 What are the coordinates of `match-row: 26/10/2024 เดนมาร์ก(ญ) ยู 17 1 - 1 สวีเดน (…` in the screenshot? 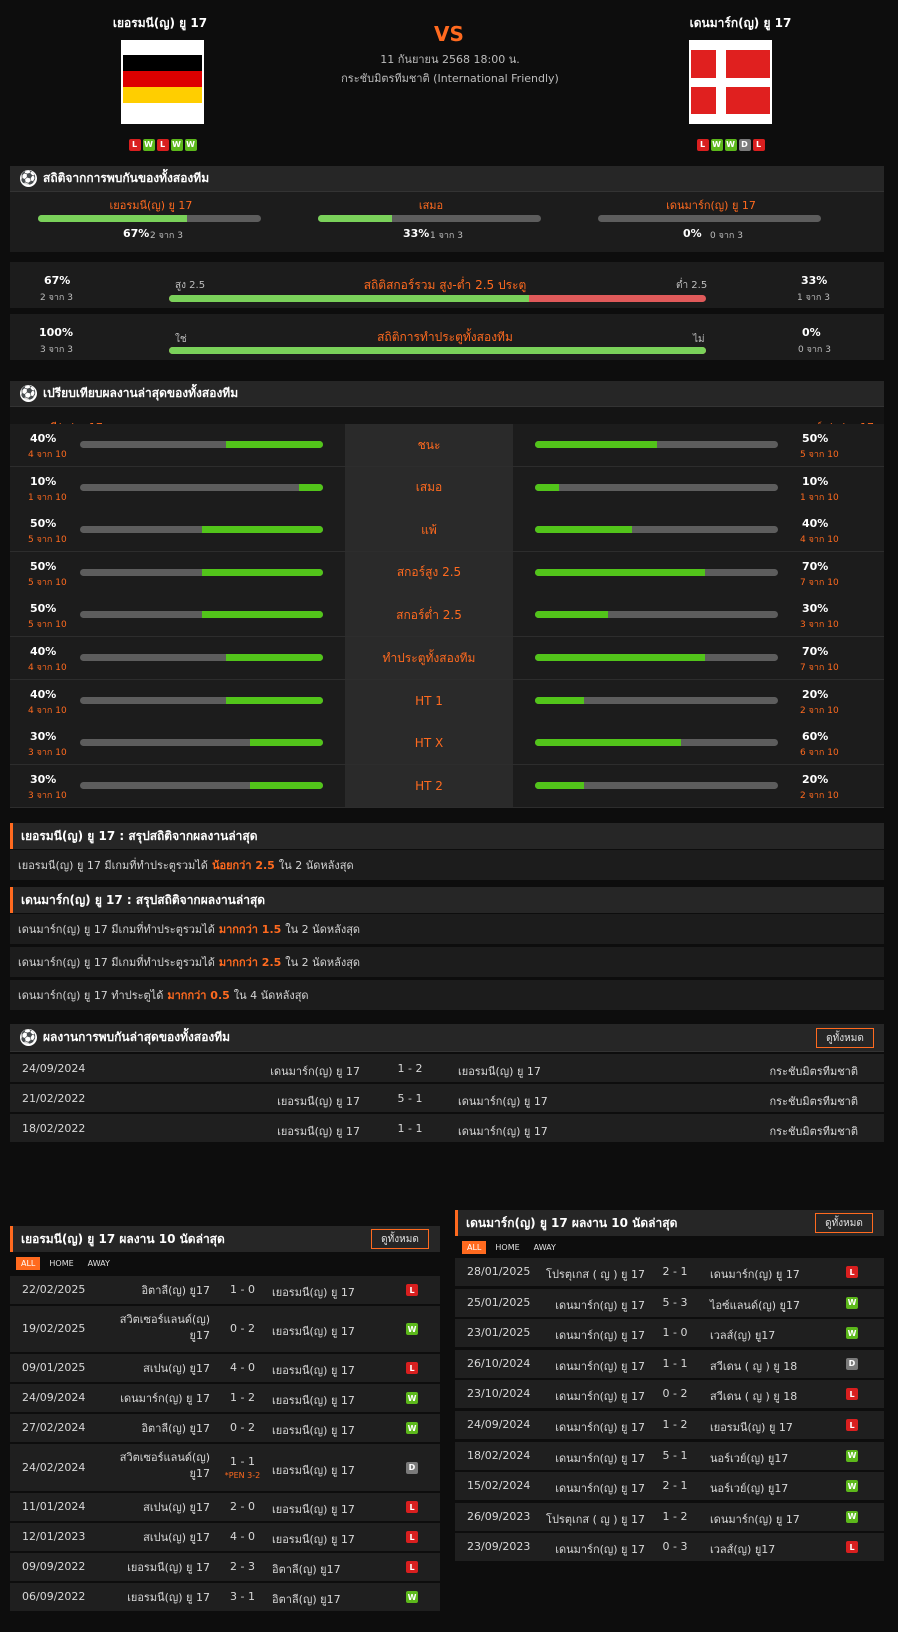 It's located at (669, 1363).